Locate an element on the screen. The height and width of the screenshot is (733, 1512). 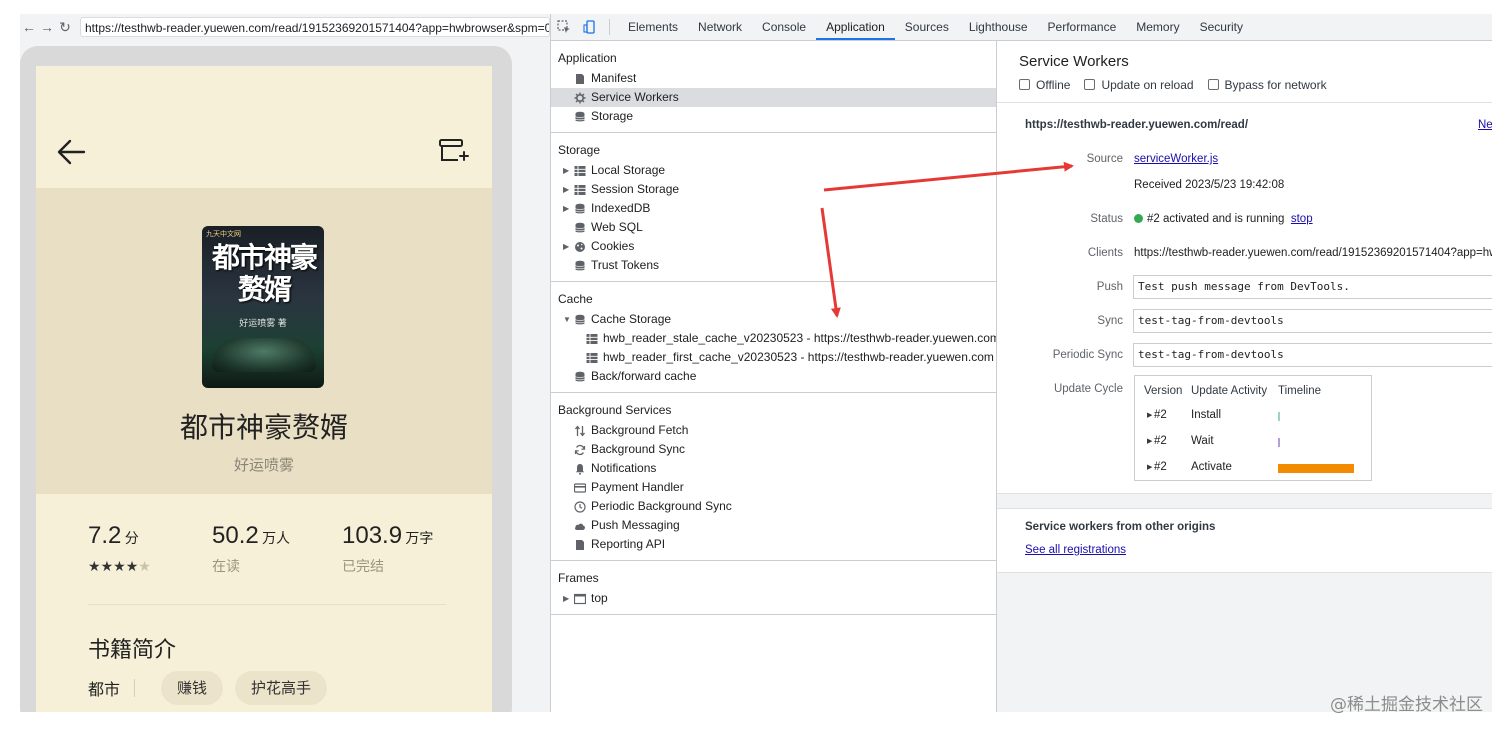
sidebar-item: Web SQL is located at coordinates (773, 227).